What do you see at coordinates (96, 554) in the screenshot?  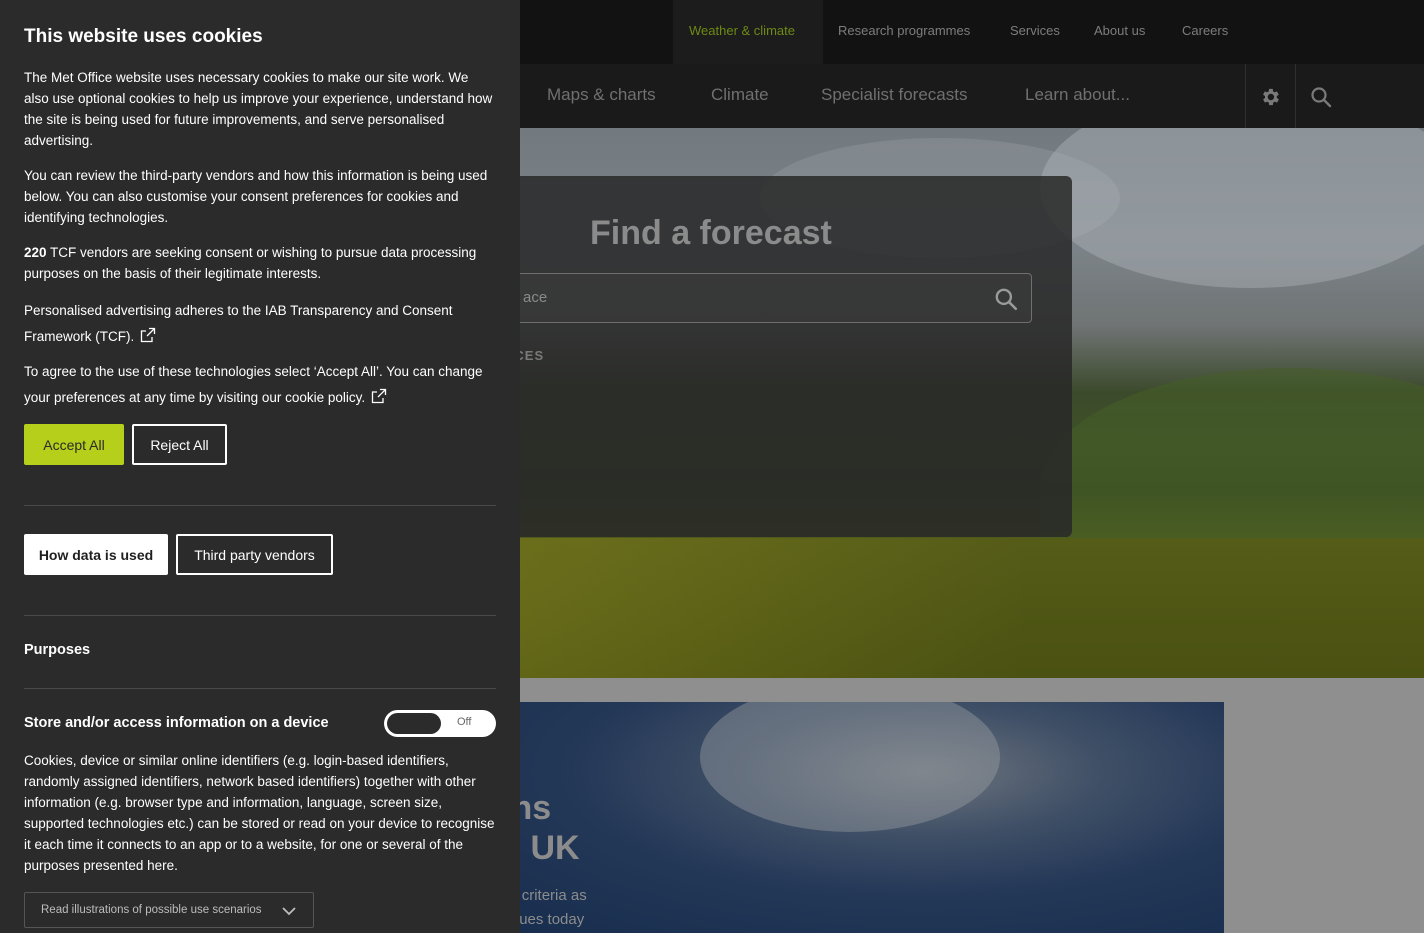 I see `tab-how-data-is-used: How data is used` at bounding box center [96, 554].